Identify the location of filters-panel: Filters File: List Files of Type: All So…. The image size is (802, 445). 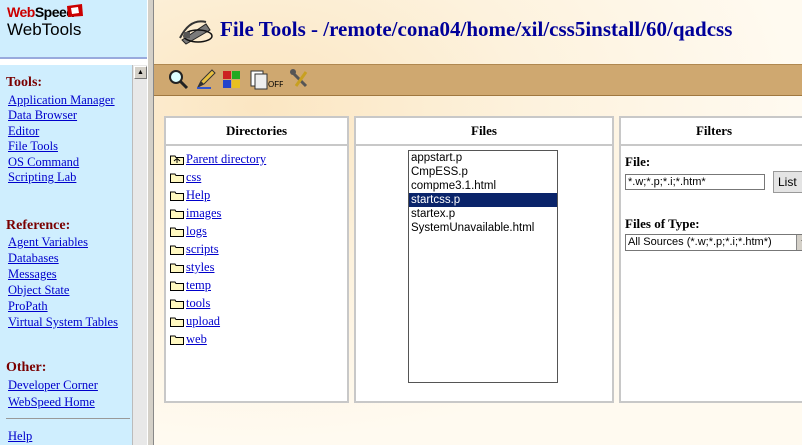
(710, 259).